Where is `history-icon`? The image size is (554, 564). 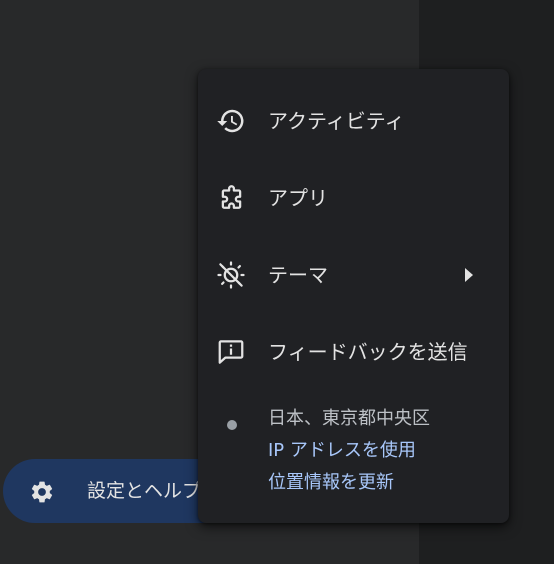 history-icon is located at coordinates (230, 121).